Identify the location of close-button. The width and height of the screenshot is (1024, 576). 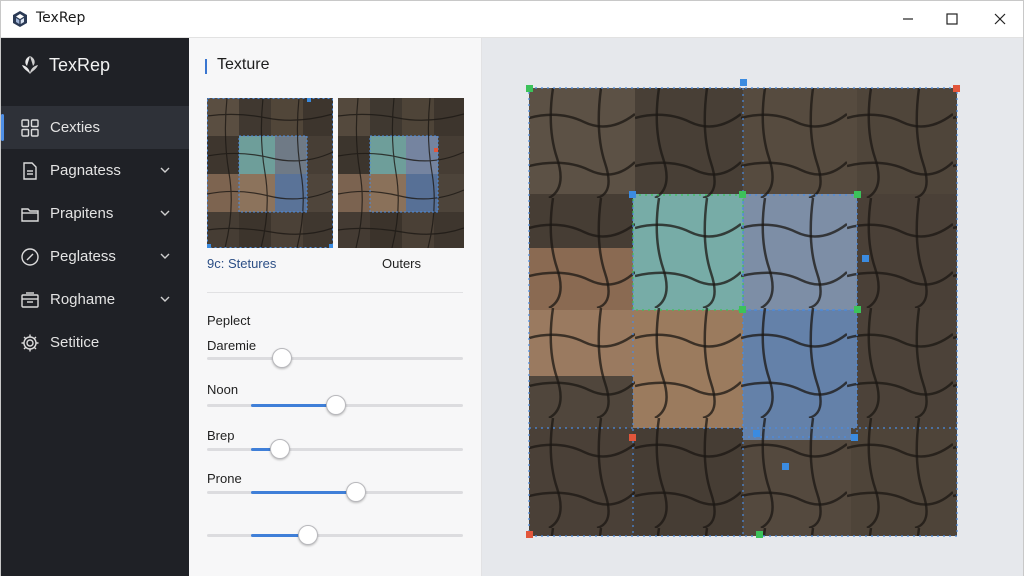
(1000, 19).